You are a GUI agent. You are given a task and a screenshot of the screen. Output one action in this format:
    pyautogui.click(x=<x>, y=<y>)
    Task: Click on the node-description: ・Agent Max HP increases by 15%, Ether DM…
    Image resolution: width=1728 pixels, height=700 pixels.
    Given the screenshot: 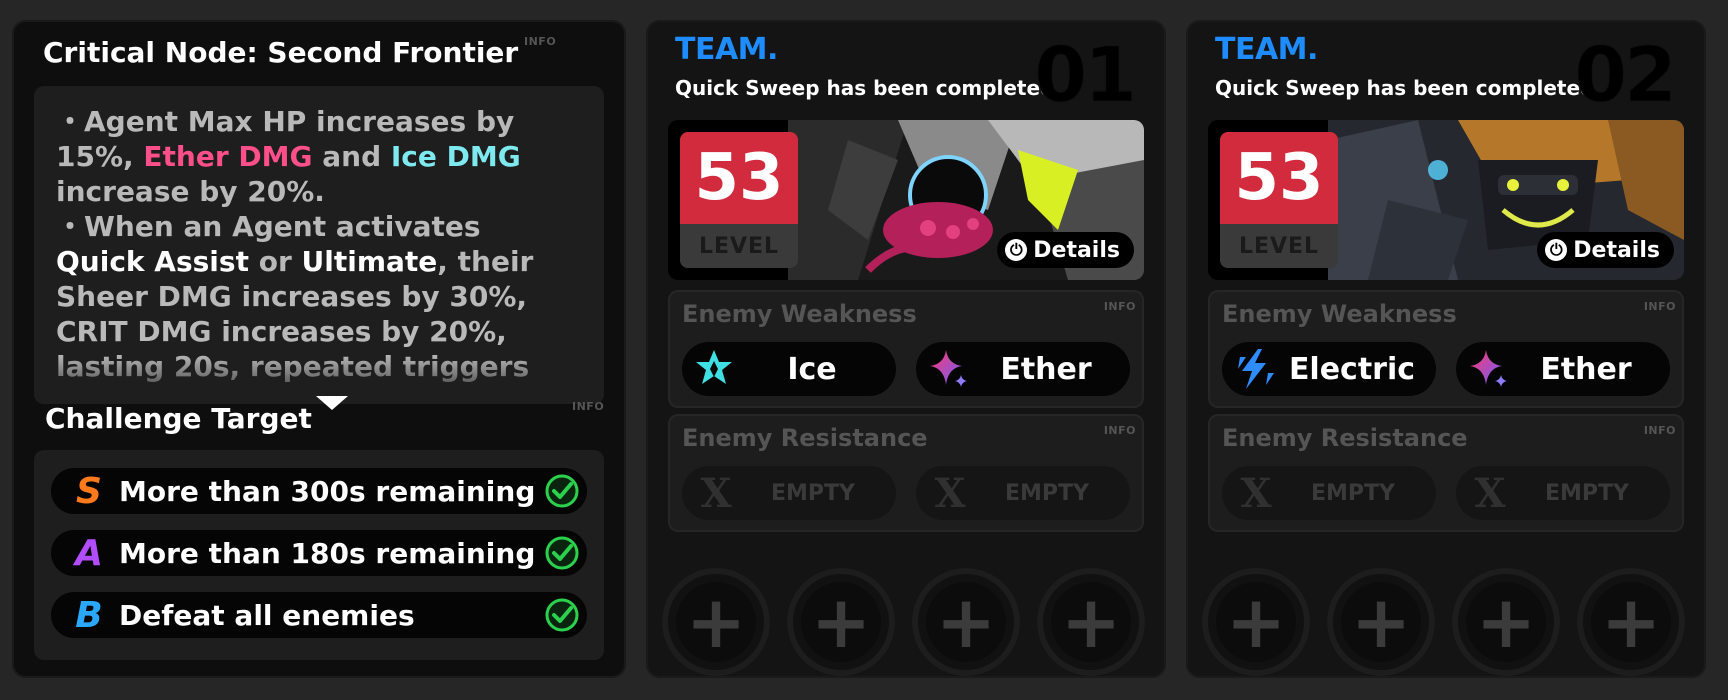 What is the action you would take?
    pyautogui.click(x=315, y=244)
    